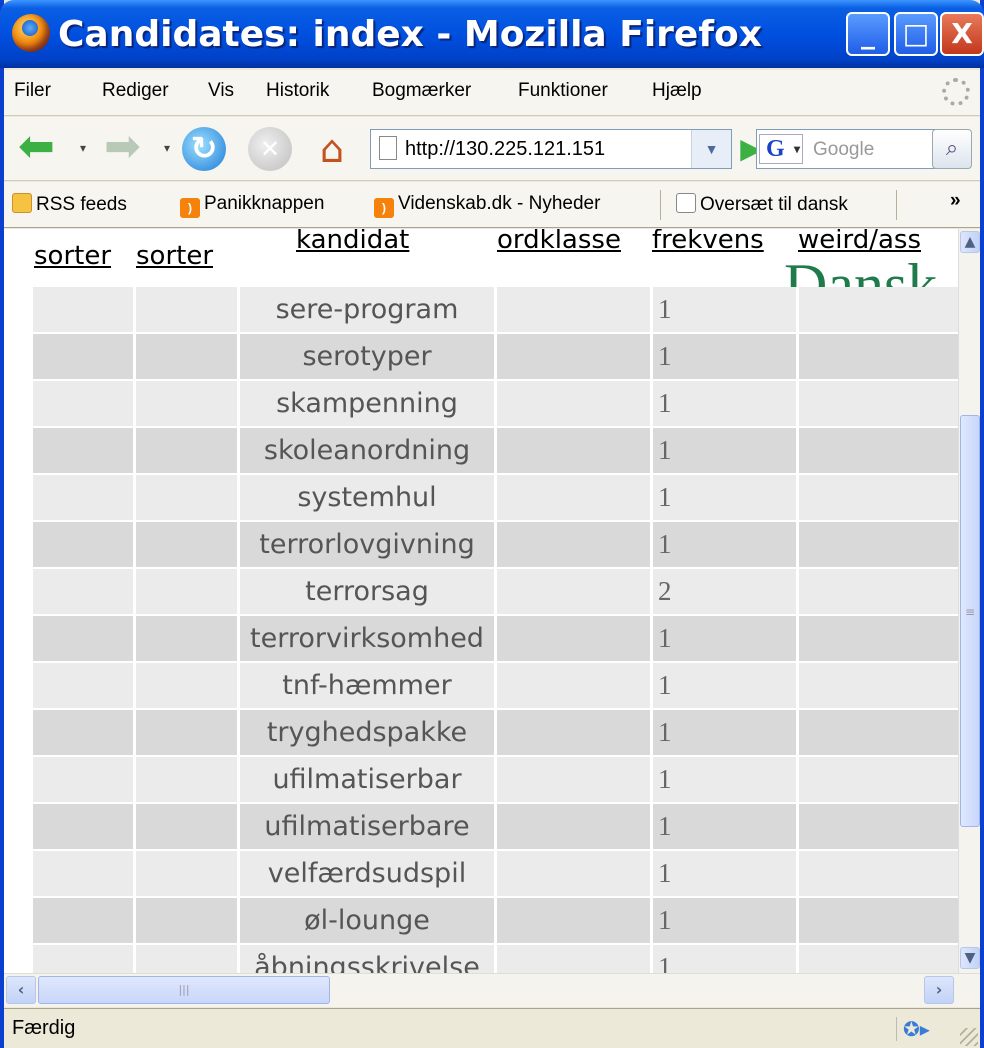 This screenshot has width=984, height=1048. I want to click on table-row: serotyper 1, so click(494, 356).